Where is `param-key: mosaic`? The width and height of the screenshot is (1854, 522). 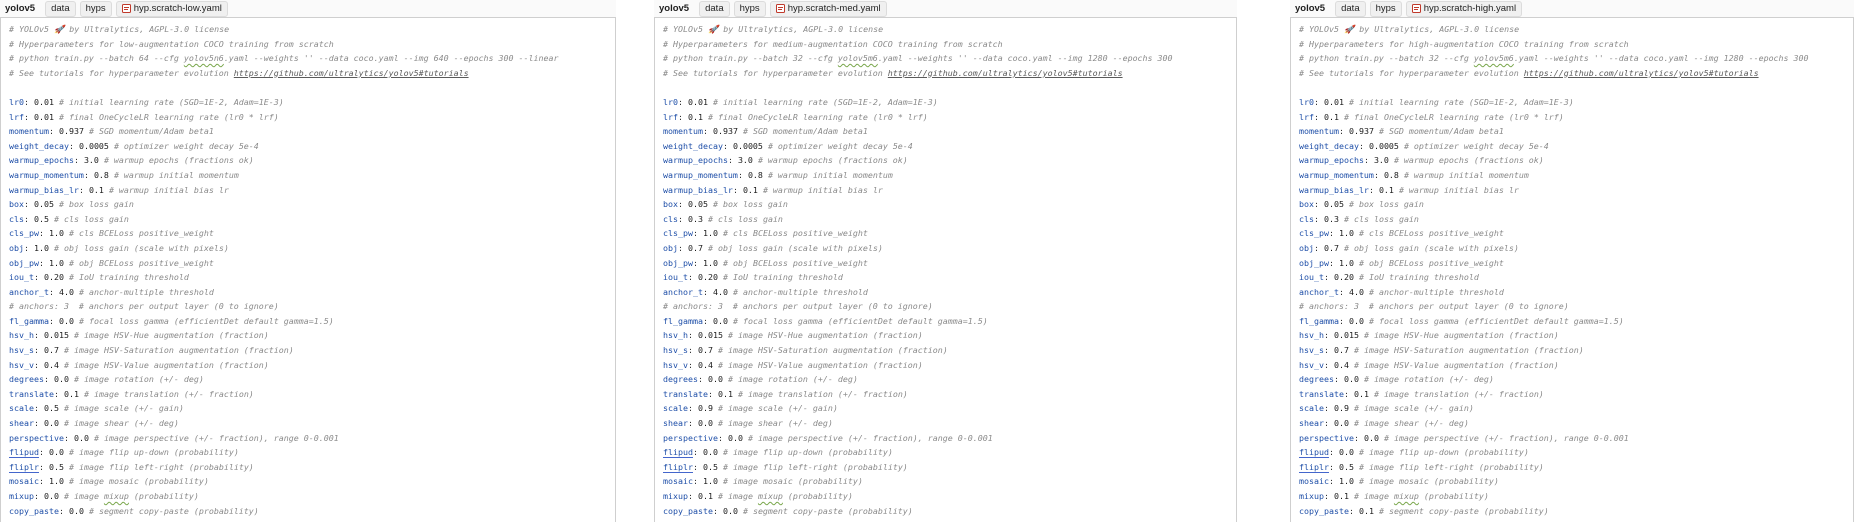
param-key: mosaic is located at coordinates (1314, 481).